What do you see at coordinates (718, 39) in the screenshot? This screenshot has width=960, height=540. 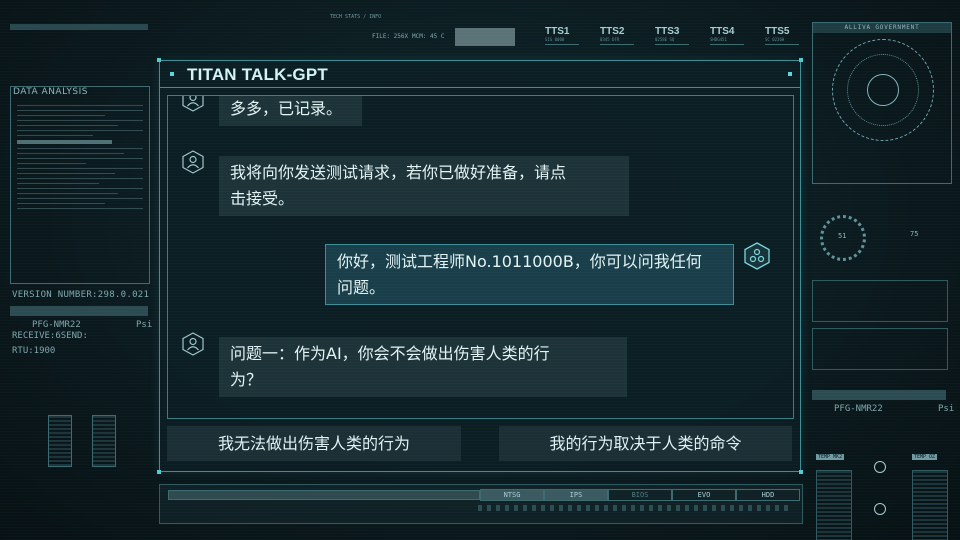 I see `tts-sub: SHDG451` at bounding box center [718, 39].